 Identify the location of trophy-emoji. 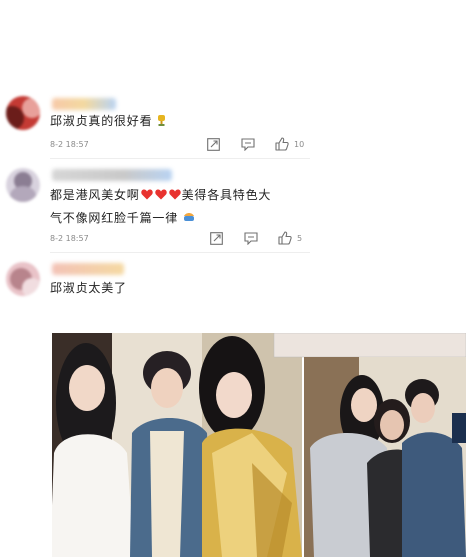
(161, 122).